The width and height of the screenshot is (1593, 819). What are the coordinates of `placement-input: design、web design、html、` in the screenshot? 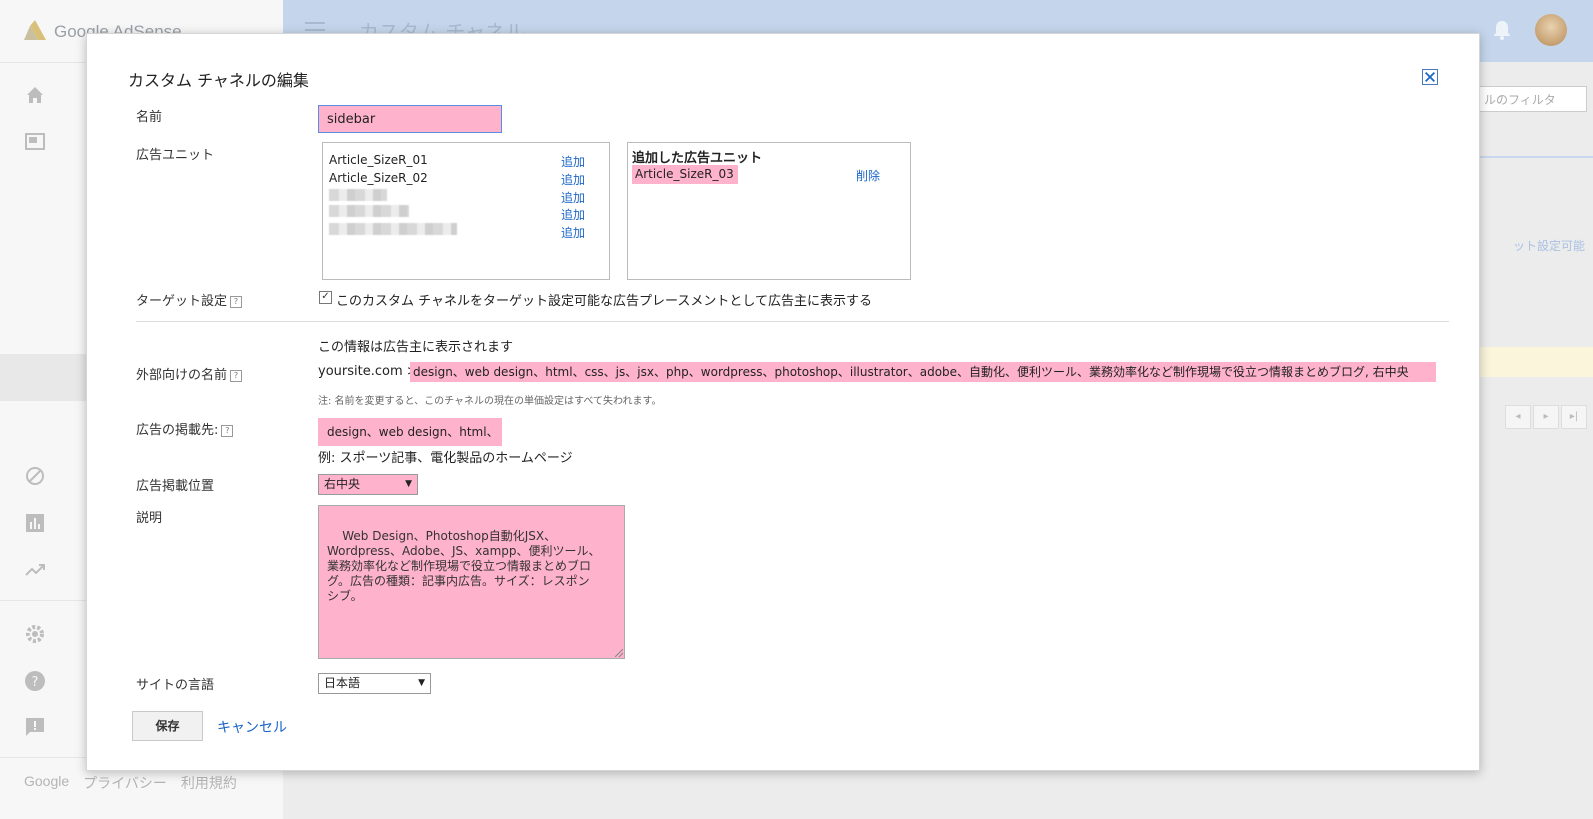 It's located at (410, 432).